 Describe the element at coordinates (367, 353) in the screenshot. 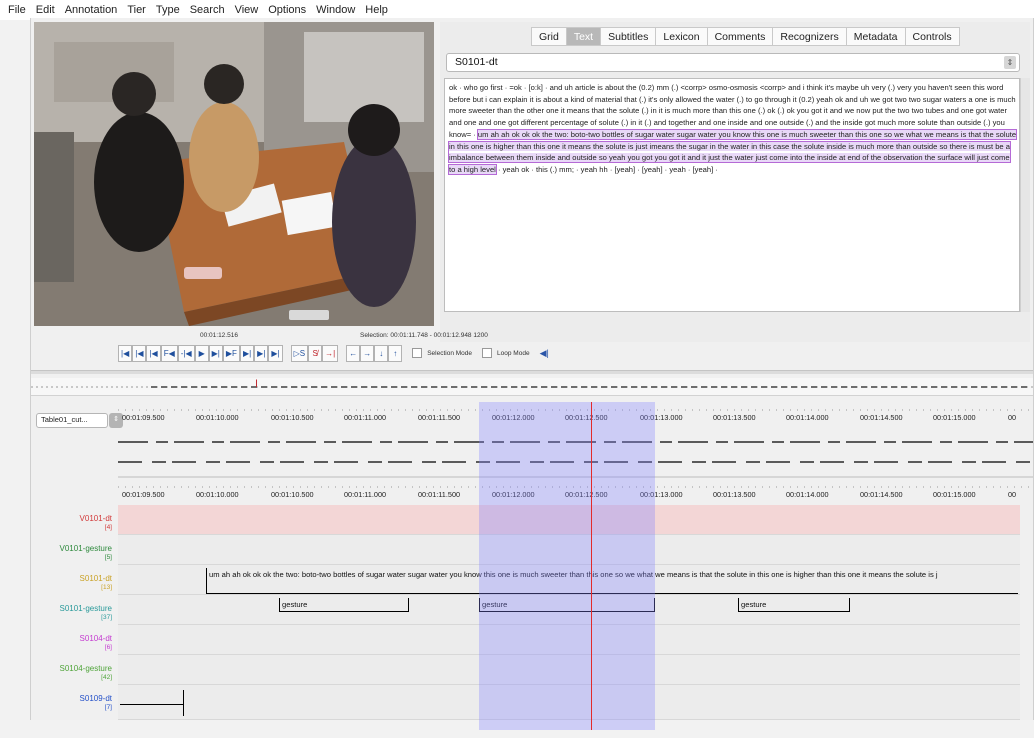

I see `right-arrow-button: →` at that location.